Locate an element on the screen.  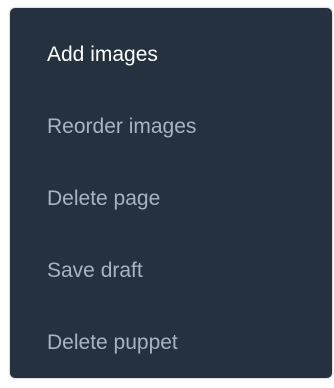
menu-item-add-images: Add images is located at coordinates (102, 55).